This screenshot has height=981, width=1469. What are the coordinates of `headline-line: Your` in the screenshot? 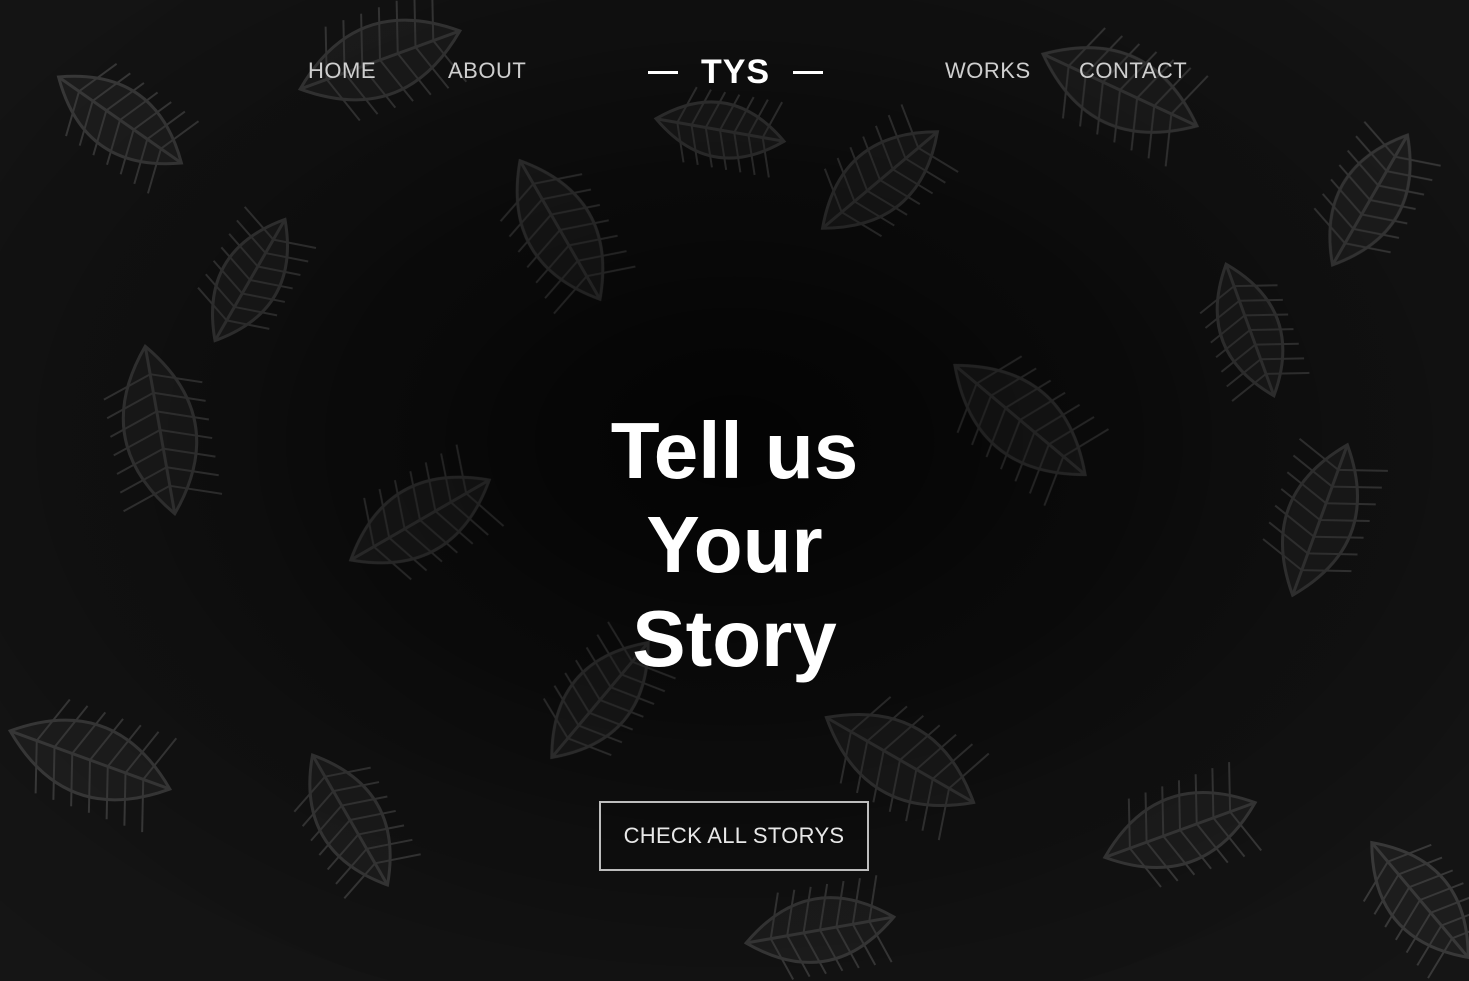 It's located at (734, 544).